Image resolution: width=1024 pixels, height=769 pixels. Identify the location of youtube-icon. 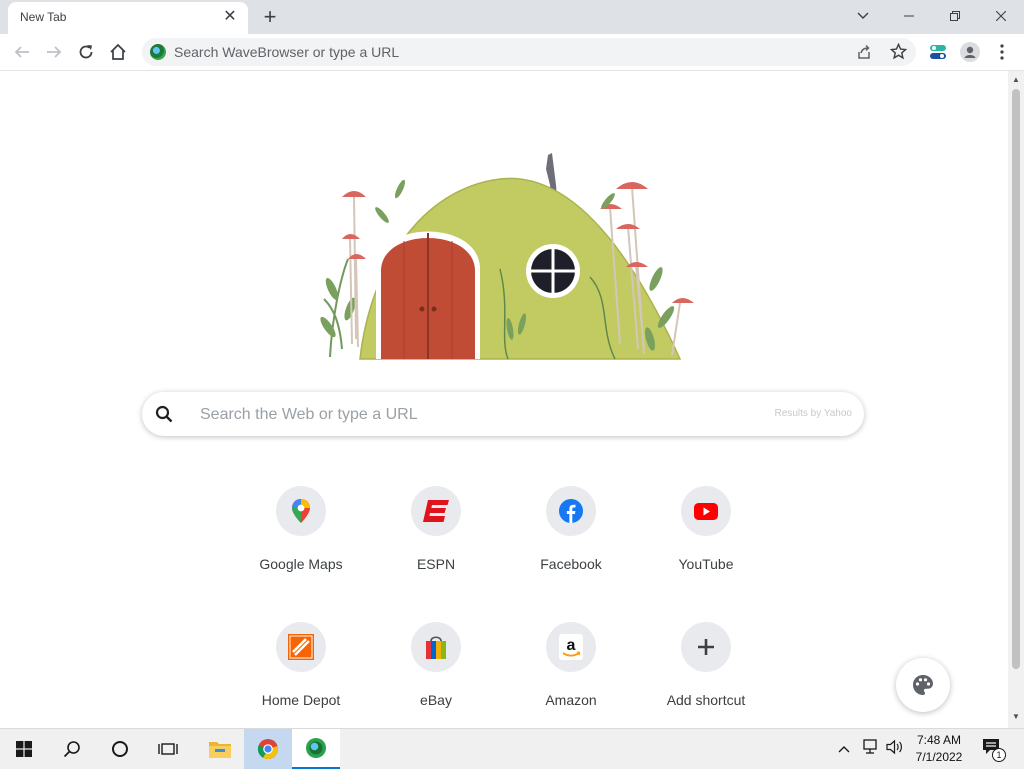
(706, 511).